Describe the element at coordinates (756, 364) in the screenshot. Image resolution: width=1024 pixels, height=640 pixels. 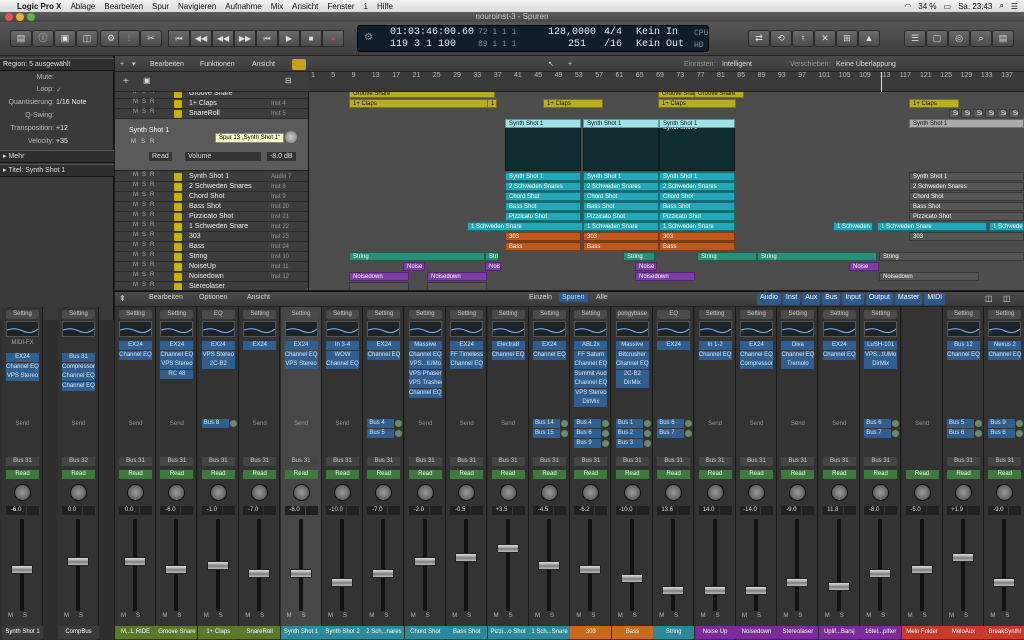
I see `plugin-slot: Compressor` at that location.